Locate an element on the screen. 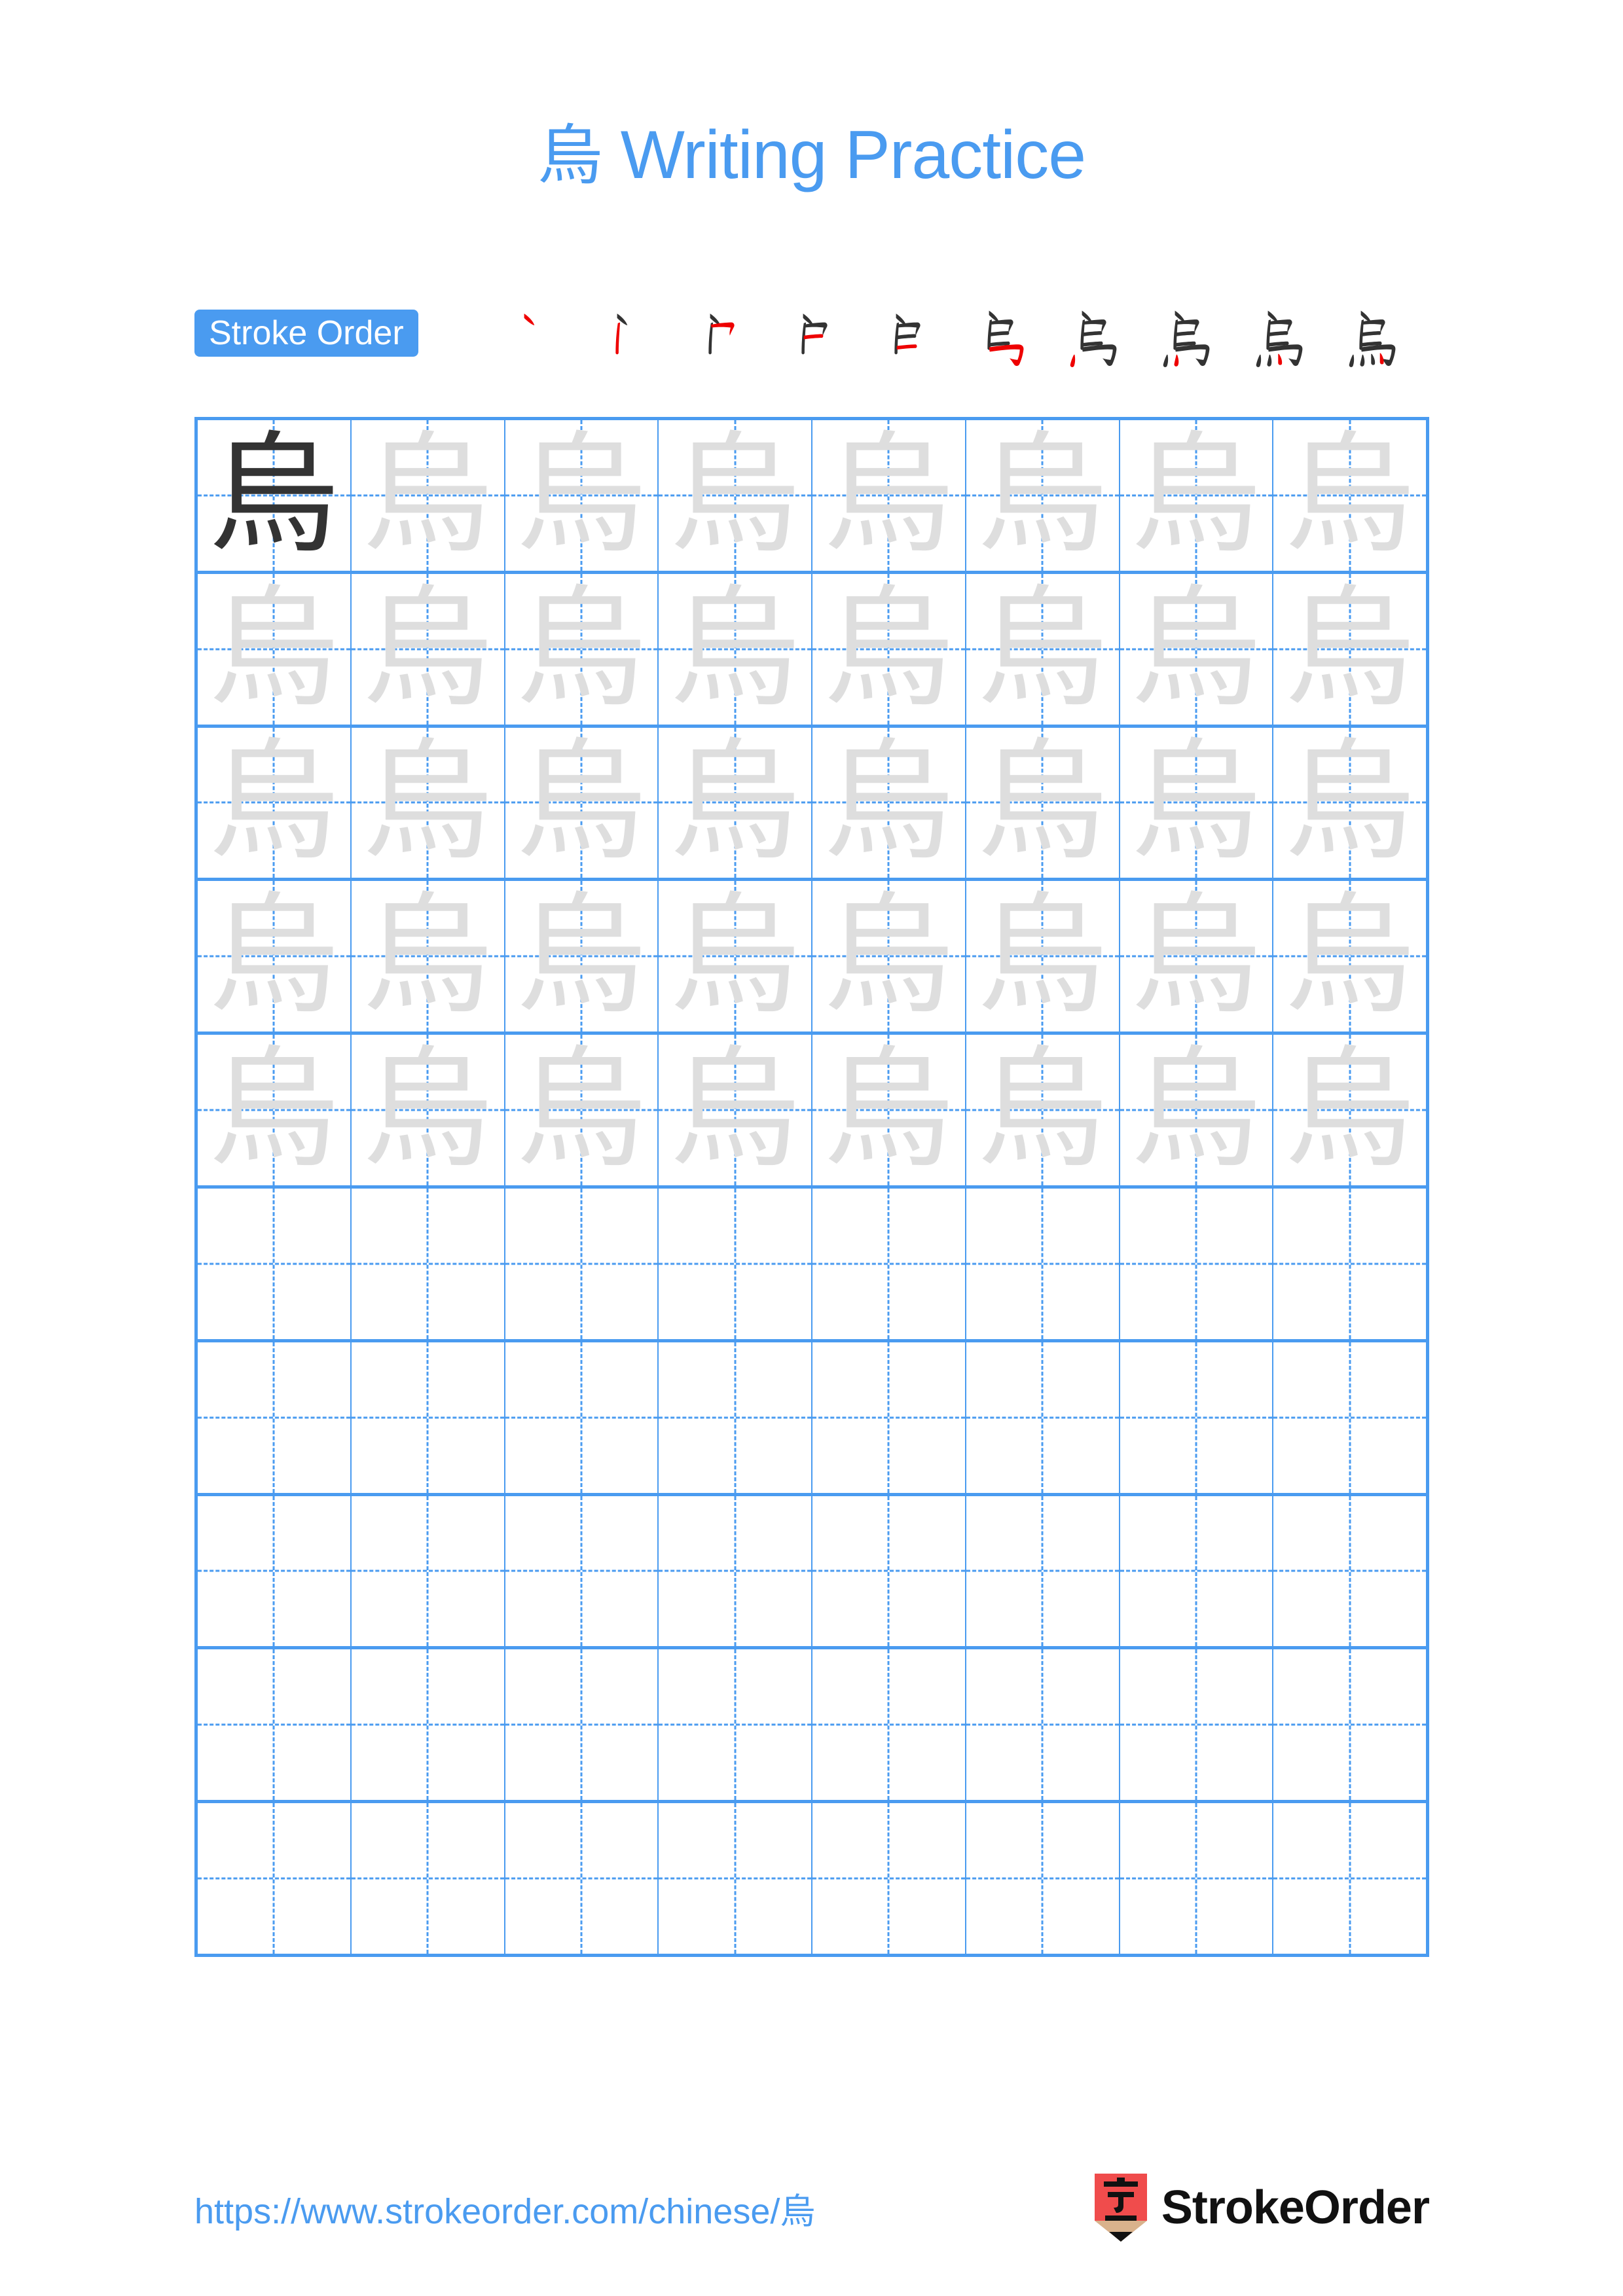 The width and height of the screenshot is (1623, 2296). pencil-logo-icon is located at coordinates (1120, 2208).